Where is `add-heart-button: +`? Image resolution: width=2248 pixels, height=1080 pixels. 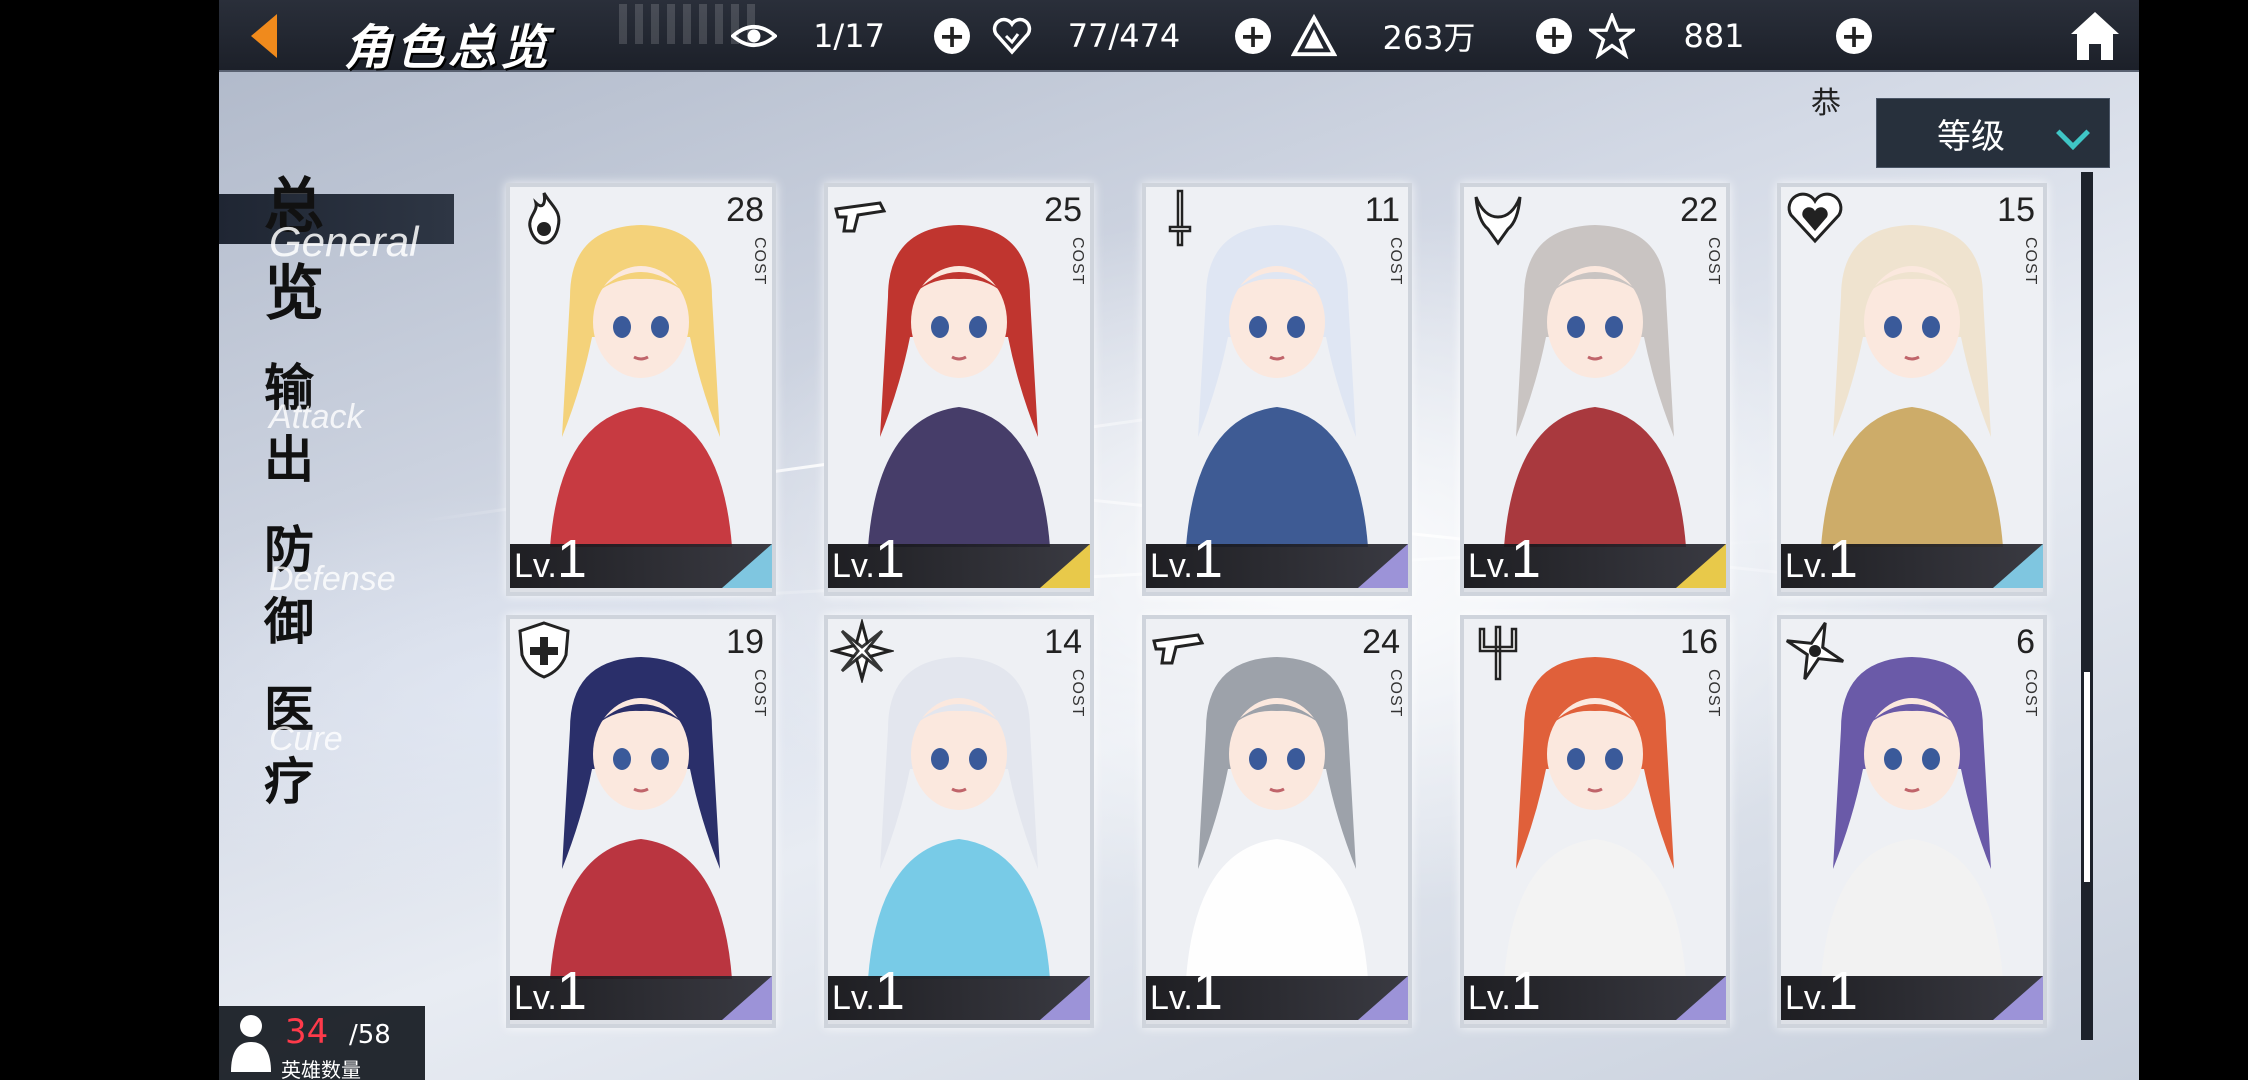 add-heart-button: + is located at coordinates (1253, 36).